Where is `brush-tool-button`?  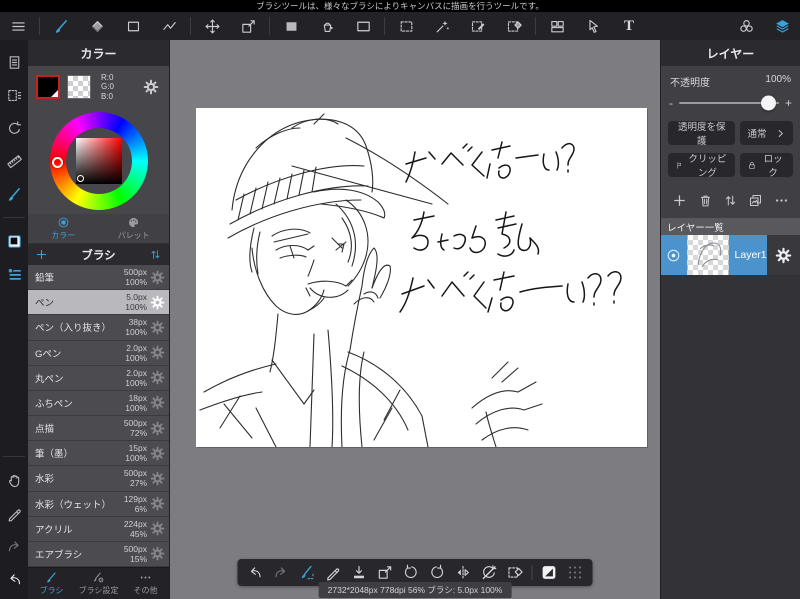 brush-tool-button is located at coordinates (61, 26).